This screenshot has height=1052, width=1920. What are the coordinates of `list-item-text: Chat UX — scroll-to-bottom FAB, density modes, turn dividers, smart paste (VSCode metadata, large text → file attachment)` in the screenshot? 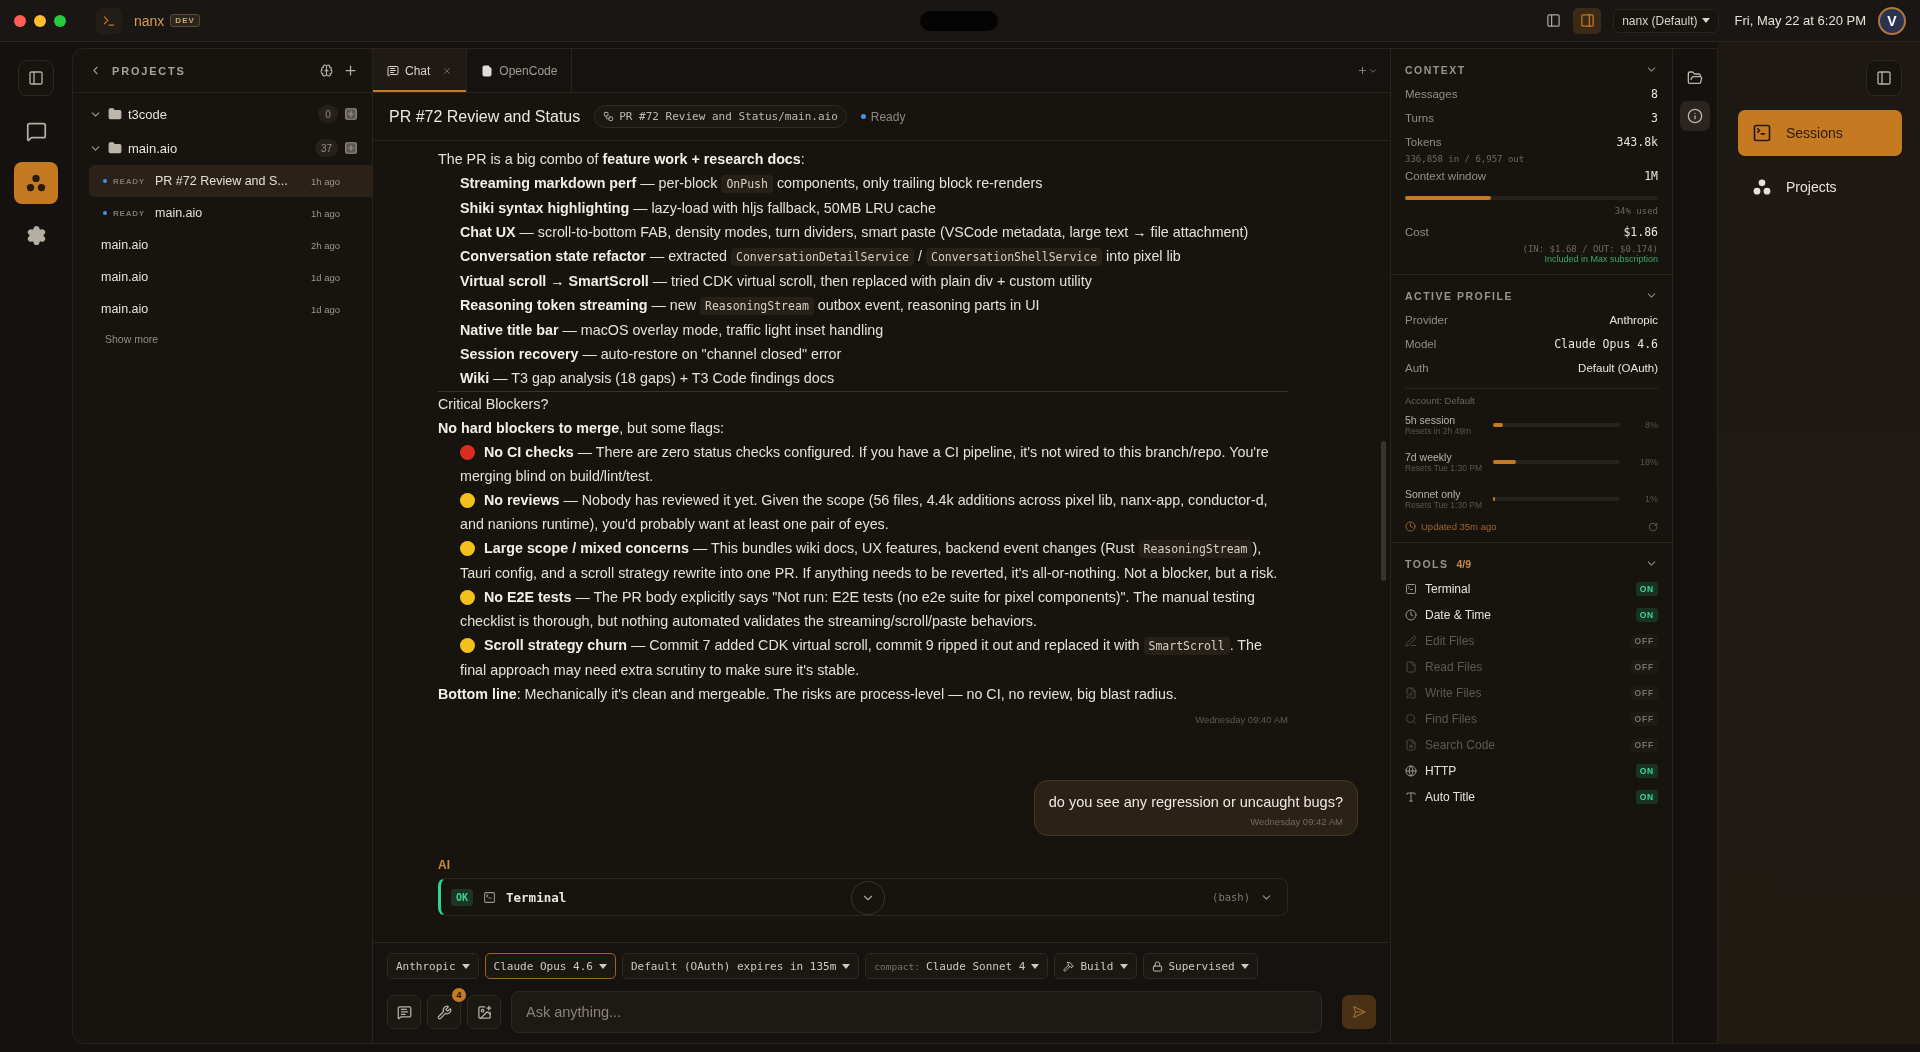 It's located at (855, 232).